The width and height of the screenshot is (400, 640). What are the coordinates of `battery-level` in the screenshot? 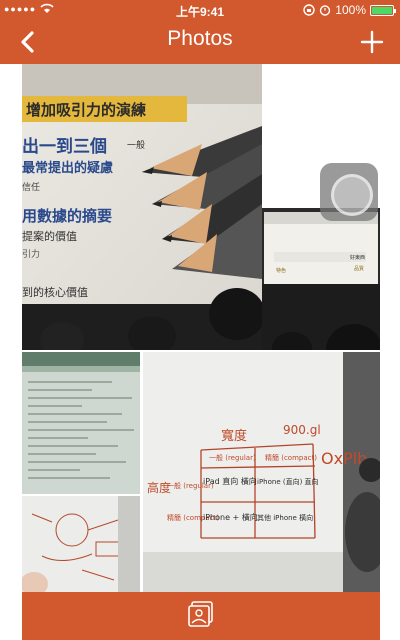 It's located at (382, 10).